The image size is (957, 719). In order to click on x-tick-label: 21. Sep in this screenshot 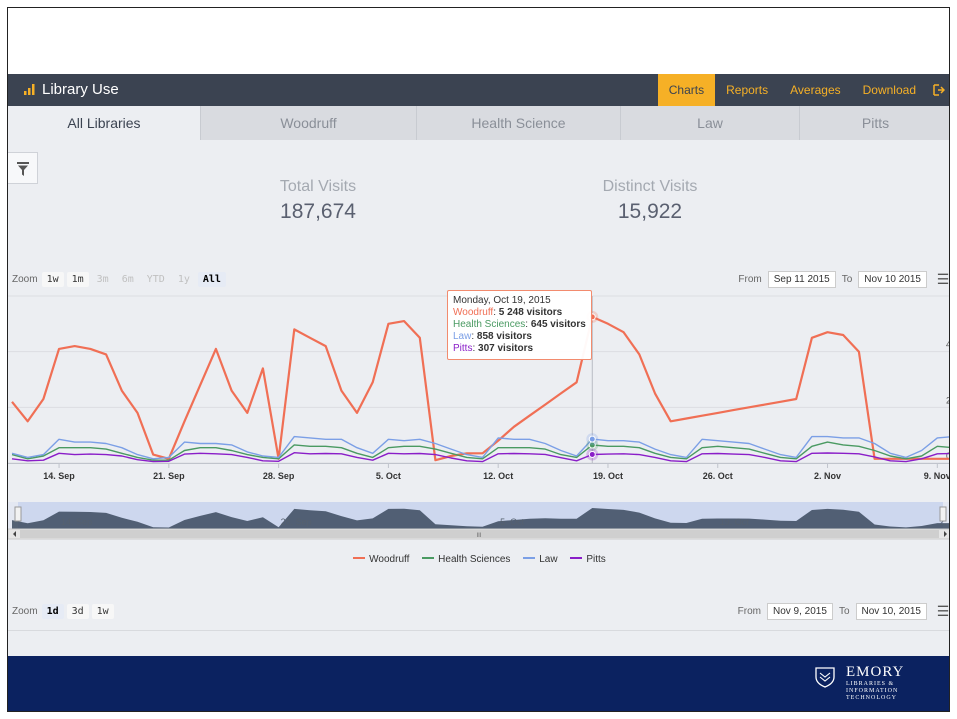, I will do `click(169, 476)`.